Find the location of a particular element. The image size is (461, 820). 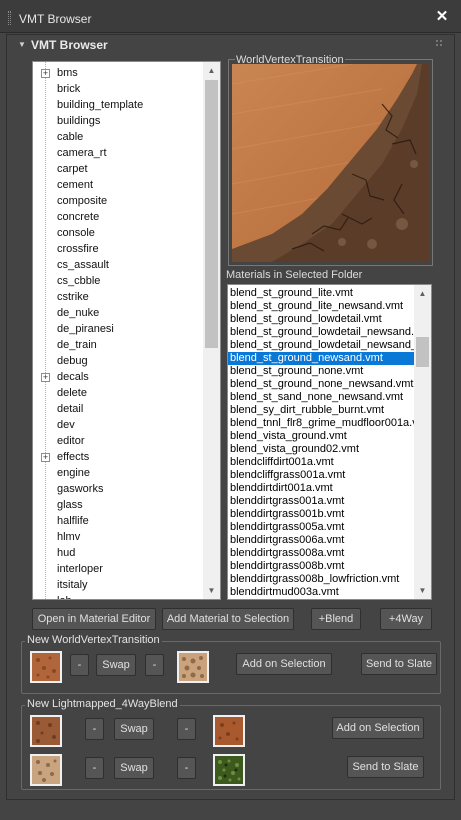

tree-item: + bms is located at coordinates (118, 73).